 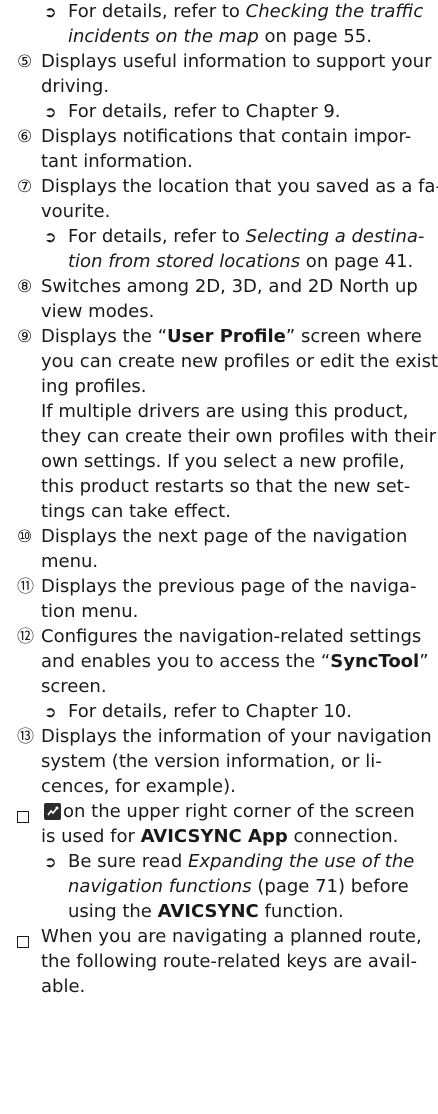 I want to click on item-text: ing profiles., so click(x=94, y=386).